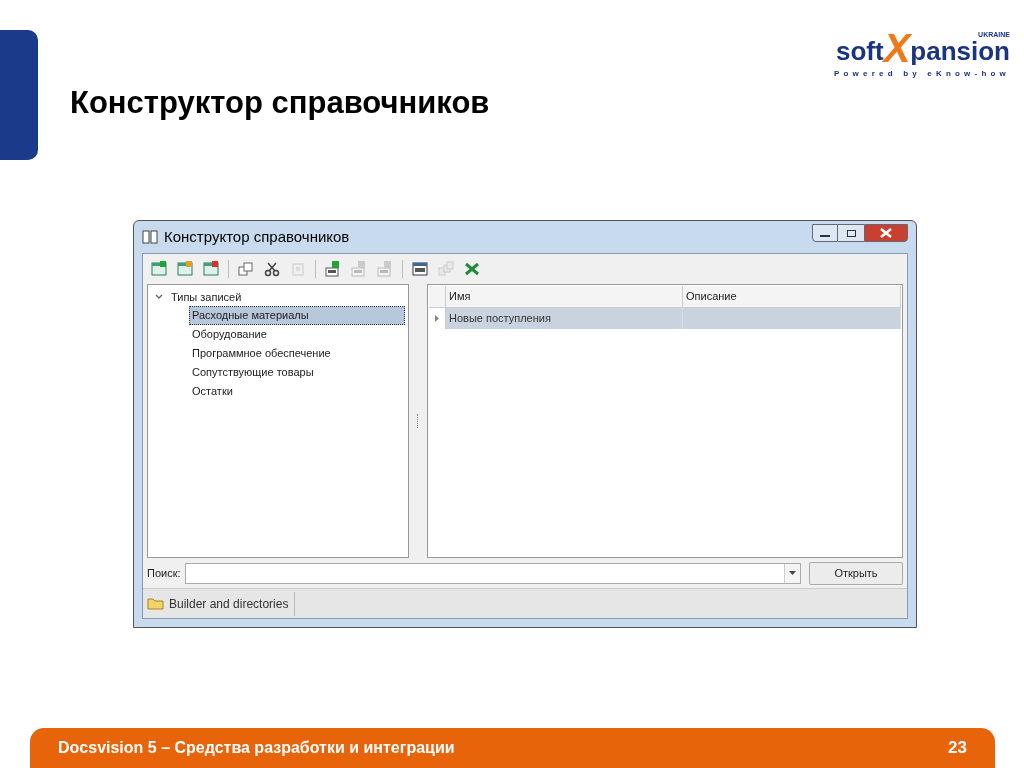 This screenshot has width=1024, height=768. Describe the element at coordinates (922, 74) in the screenshot. I see `logo-tagline: Powered by eKnow-how` at that location.